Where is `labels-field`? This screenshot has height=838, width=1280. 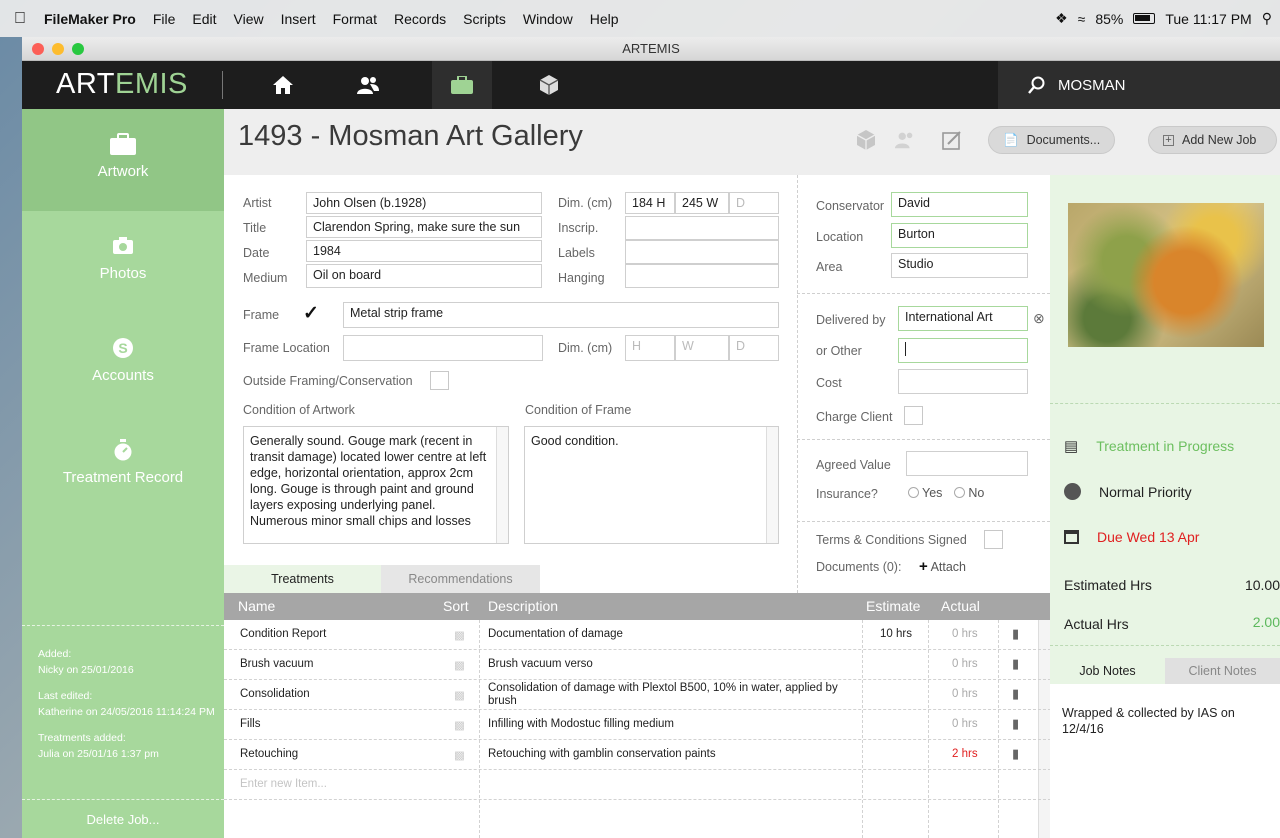 labels-field is located at coordinates (702, 252).